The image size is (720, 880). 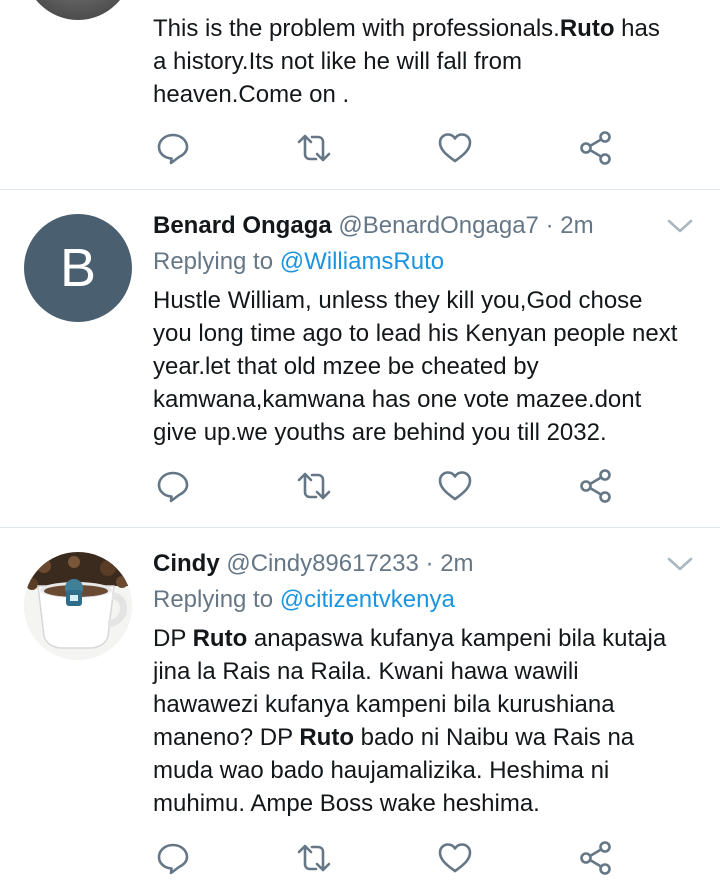 I want to click on user-handle: @Cindy89617233, so click(x=322, y=563).